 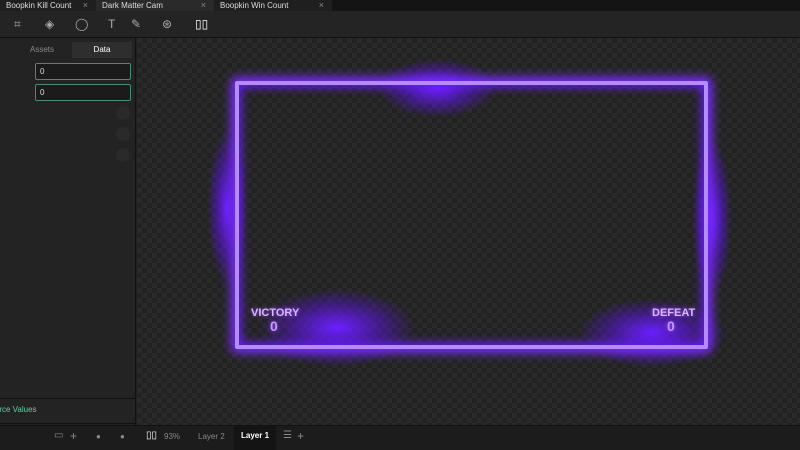 I want to click on folder-icon: ▭, so click(x=58, y=435).